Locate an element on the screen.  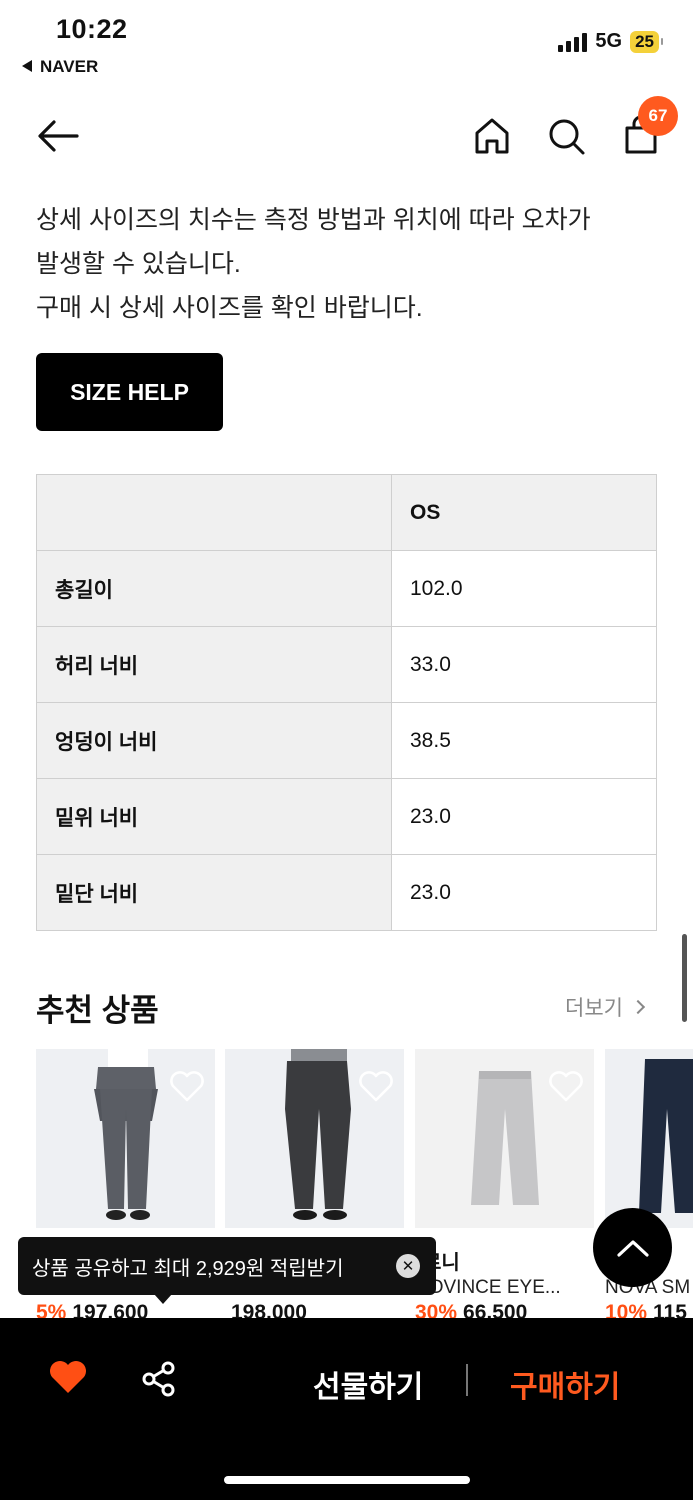
row-value: 33.0 is located at coordinates (524, 664).